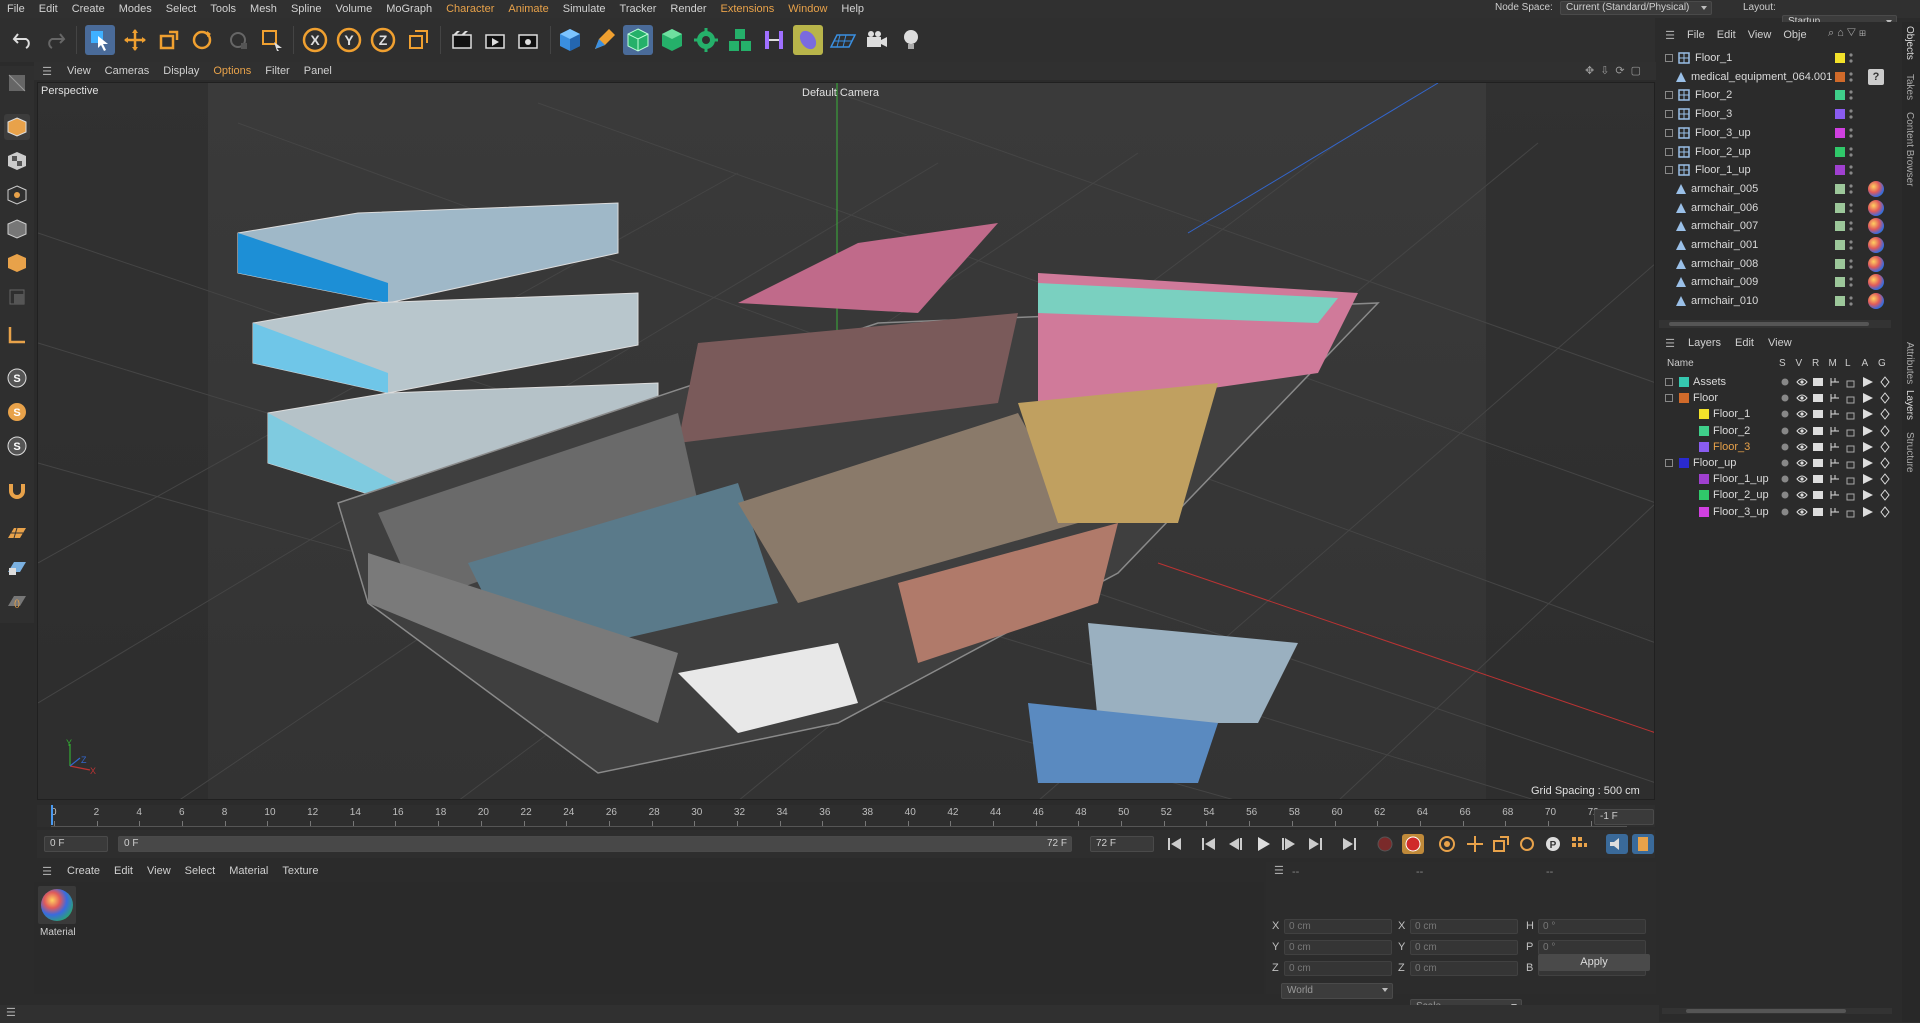  Describe the element at coordinates (1774, 208) in the screenshot. I see `object-row: armchair_006` at that location.